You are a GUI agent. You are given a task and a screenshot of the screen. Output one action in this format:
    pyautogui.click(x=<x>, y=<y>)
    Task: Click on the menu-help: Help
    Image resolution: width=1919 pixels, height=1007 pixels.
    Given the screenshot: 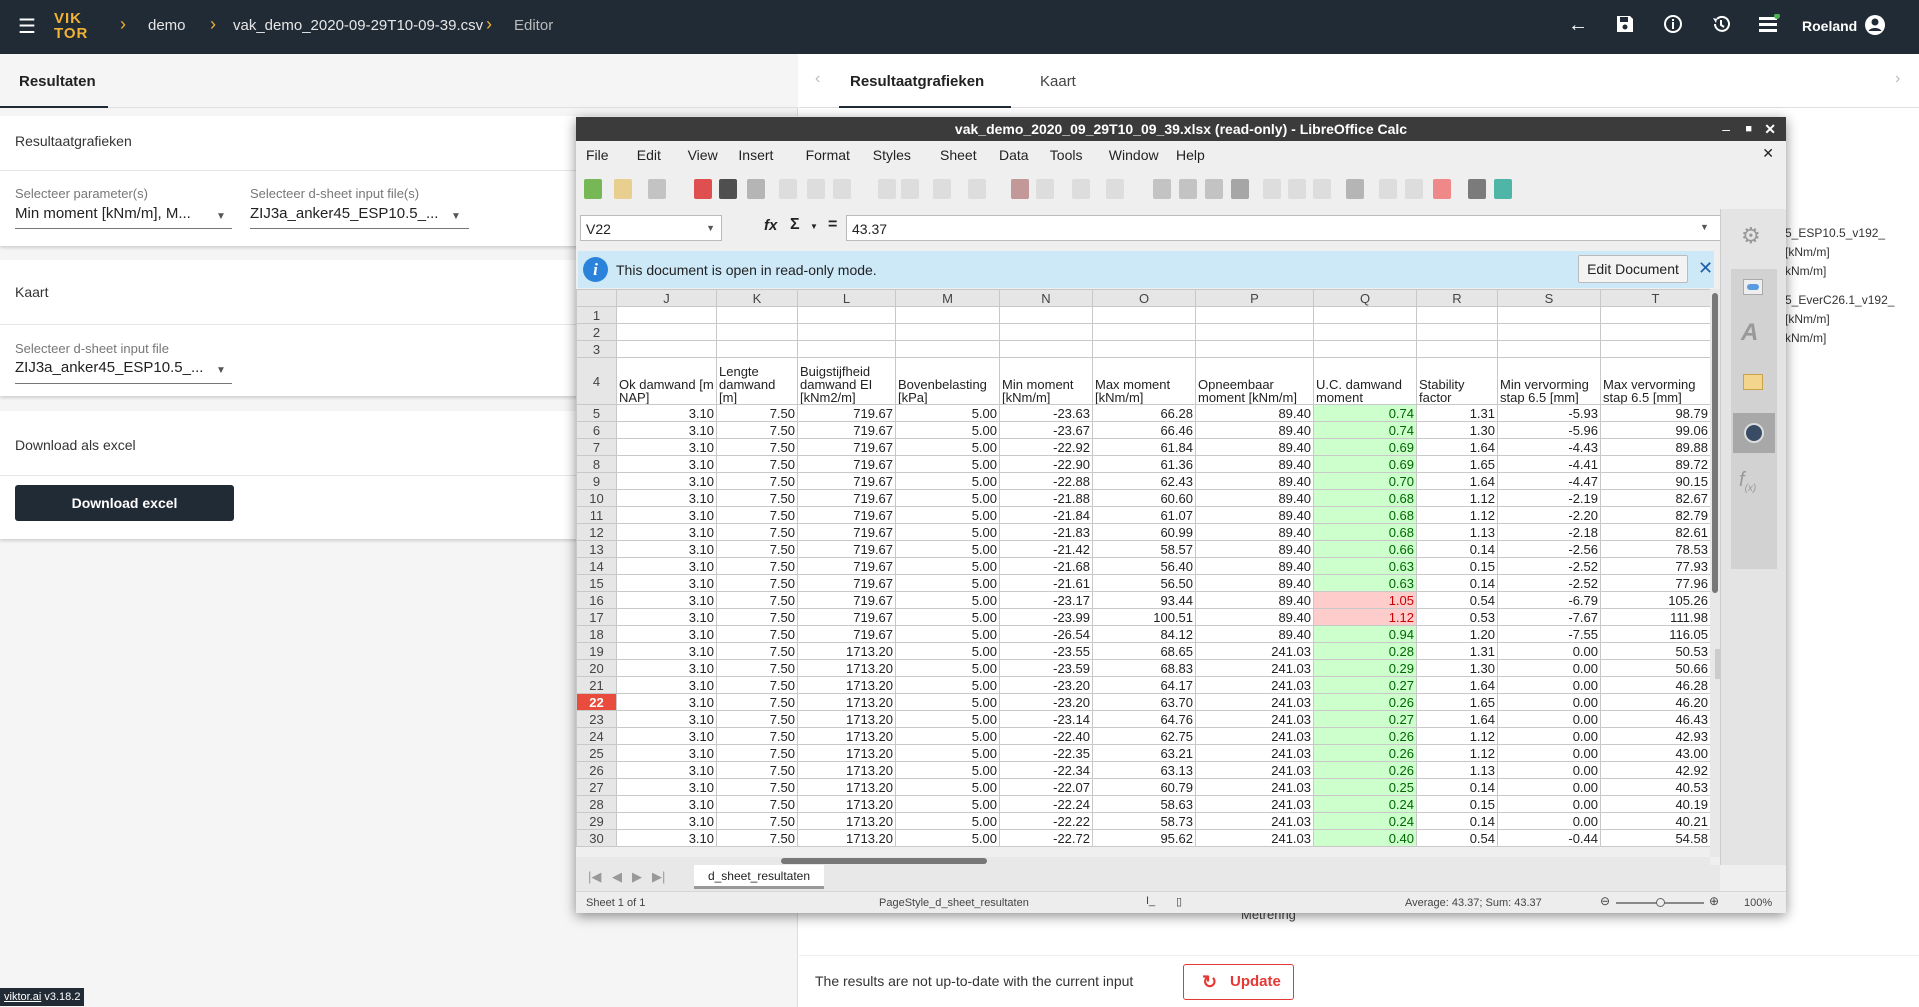 What is the action you would take?
    pyautogui.click(x=1190, y=155)
    